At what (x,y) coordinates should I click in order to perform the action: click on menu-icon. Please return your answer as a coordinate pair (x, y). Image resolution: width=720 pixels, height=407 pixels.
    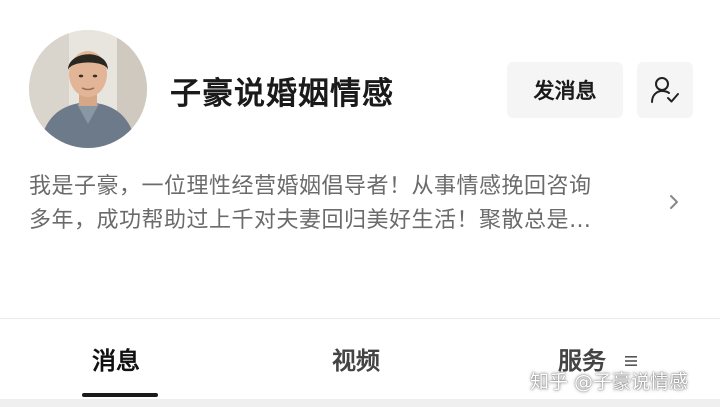
    Looking at the image, I should click on (631, 360).